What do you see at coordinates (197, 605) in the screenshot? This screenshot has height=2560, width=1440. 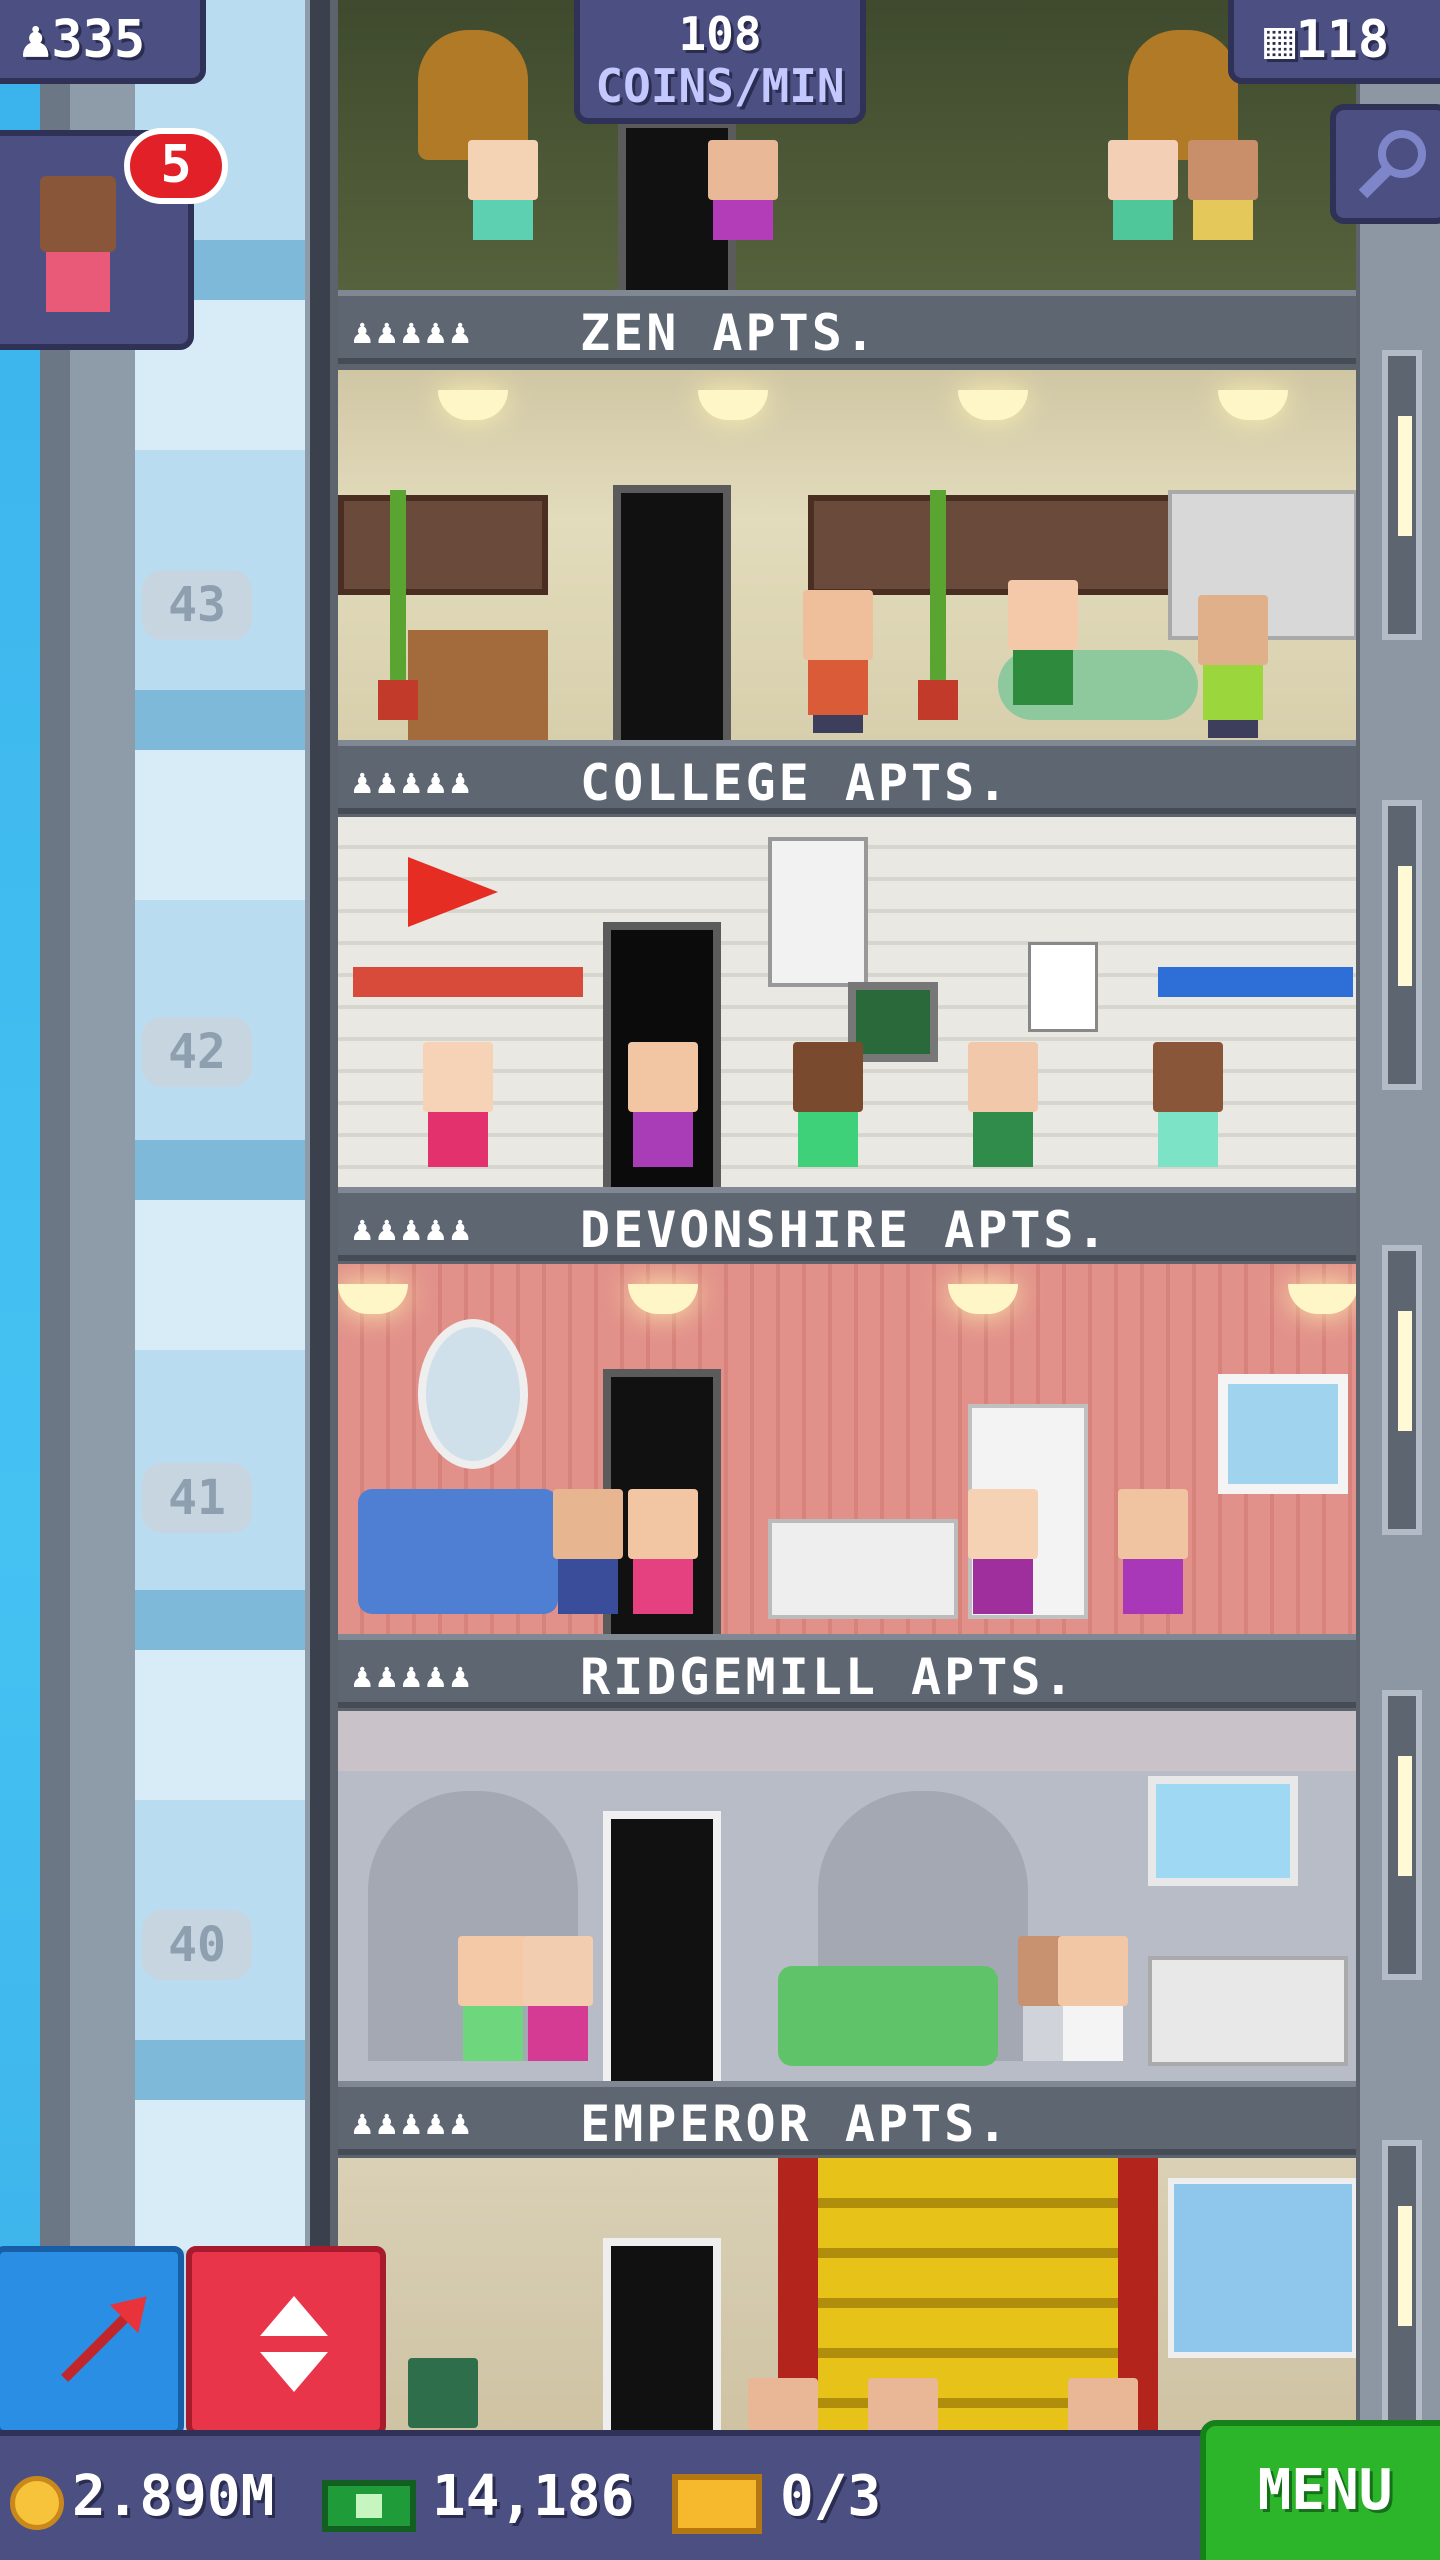 I see `floor-number-43: 43` at bounding box center [197, 605].